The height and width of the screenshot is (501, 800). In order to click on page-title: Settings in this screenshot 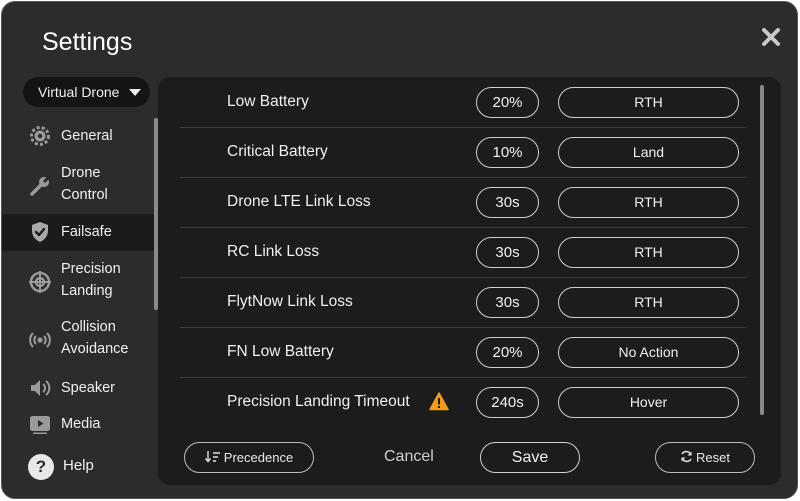, I will do `click(87, 42)`.